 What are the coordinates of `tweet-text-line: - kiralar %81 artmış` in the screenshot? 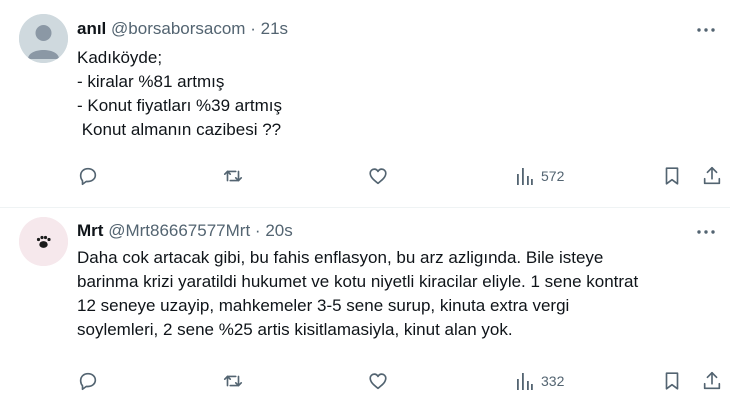 It's located at (151, 81).